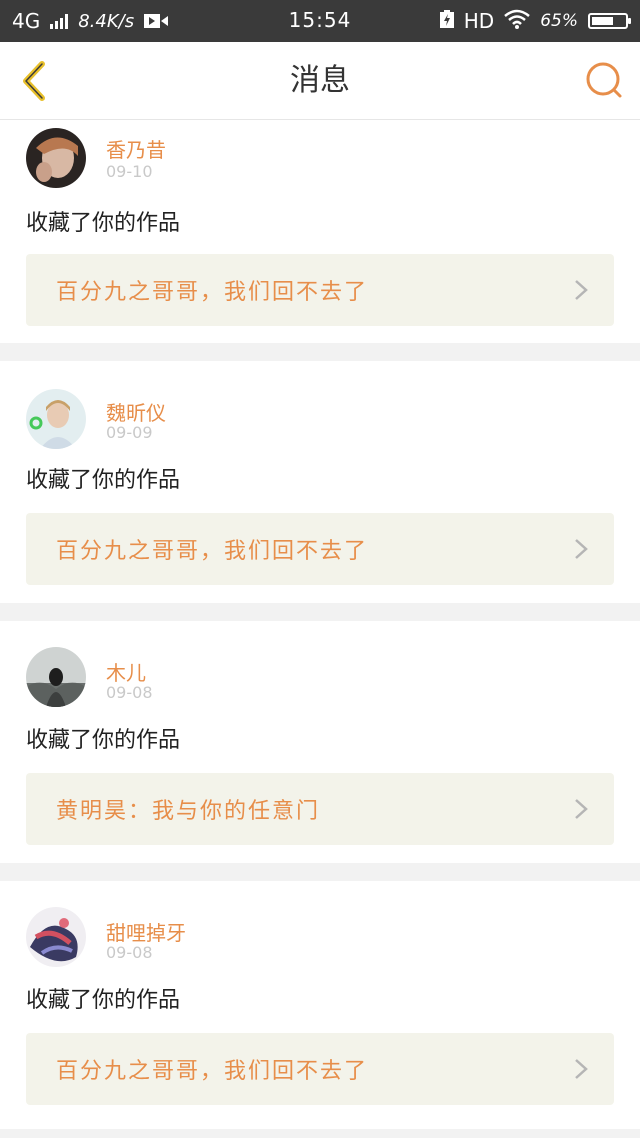 This screenshot has width=640, height=1138. What do you see at coordinates (320, 925) in the screenshot?
I see `message-header: 甜哩掉牙 09-08` at bounding box center [320, 925].